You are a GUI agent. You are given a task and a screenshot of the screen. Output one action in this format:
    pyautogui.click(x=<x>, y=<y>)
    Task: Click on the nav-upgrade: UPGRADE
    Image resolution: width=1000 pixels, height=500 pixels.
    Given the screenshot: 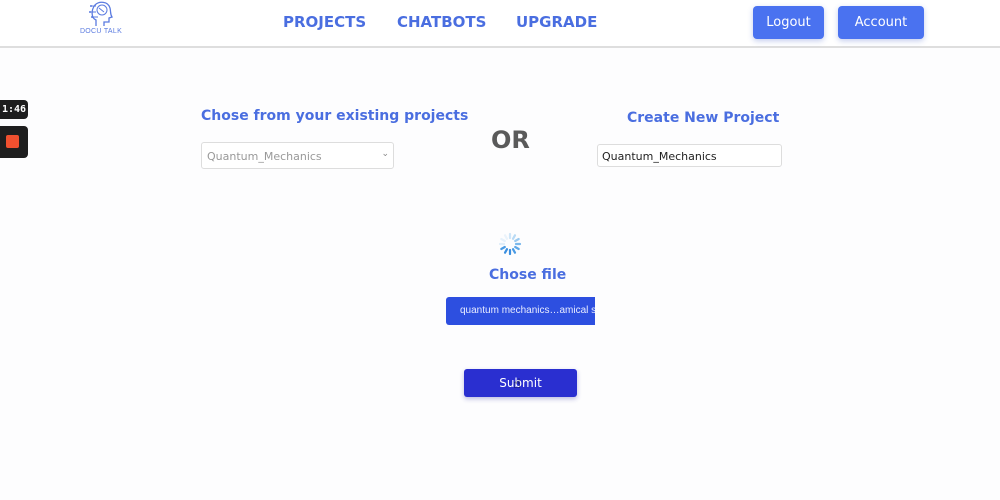 What is the action you would take?
    pyautogui.click(x=556, y=22)
    